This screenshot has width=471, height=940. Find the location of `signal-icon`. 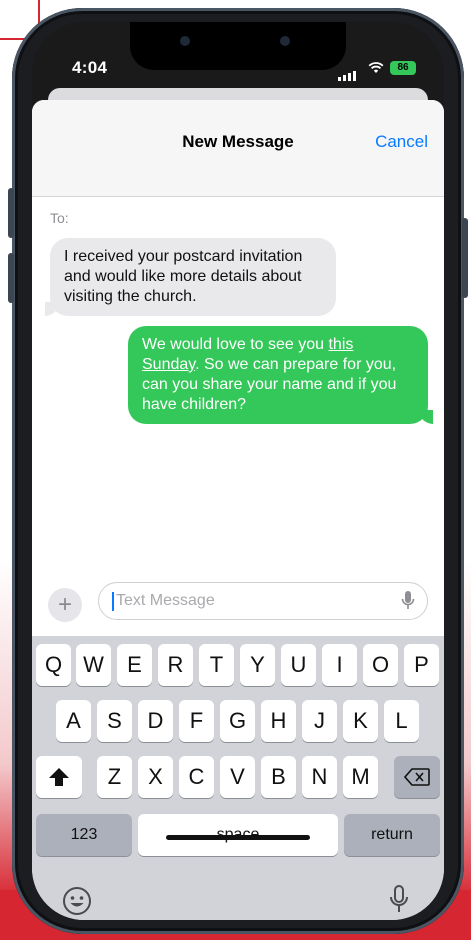

signal-icon is located at coordinates (348, 72).